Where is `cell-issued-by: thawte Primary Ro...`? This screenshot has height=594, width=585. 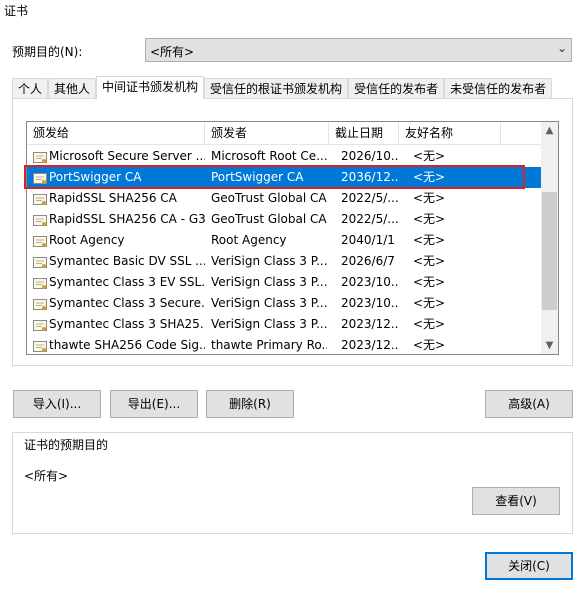 cell-issued-by: thawte Primary Ro... is located at coordinates (269, 345).